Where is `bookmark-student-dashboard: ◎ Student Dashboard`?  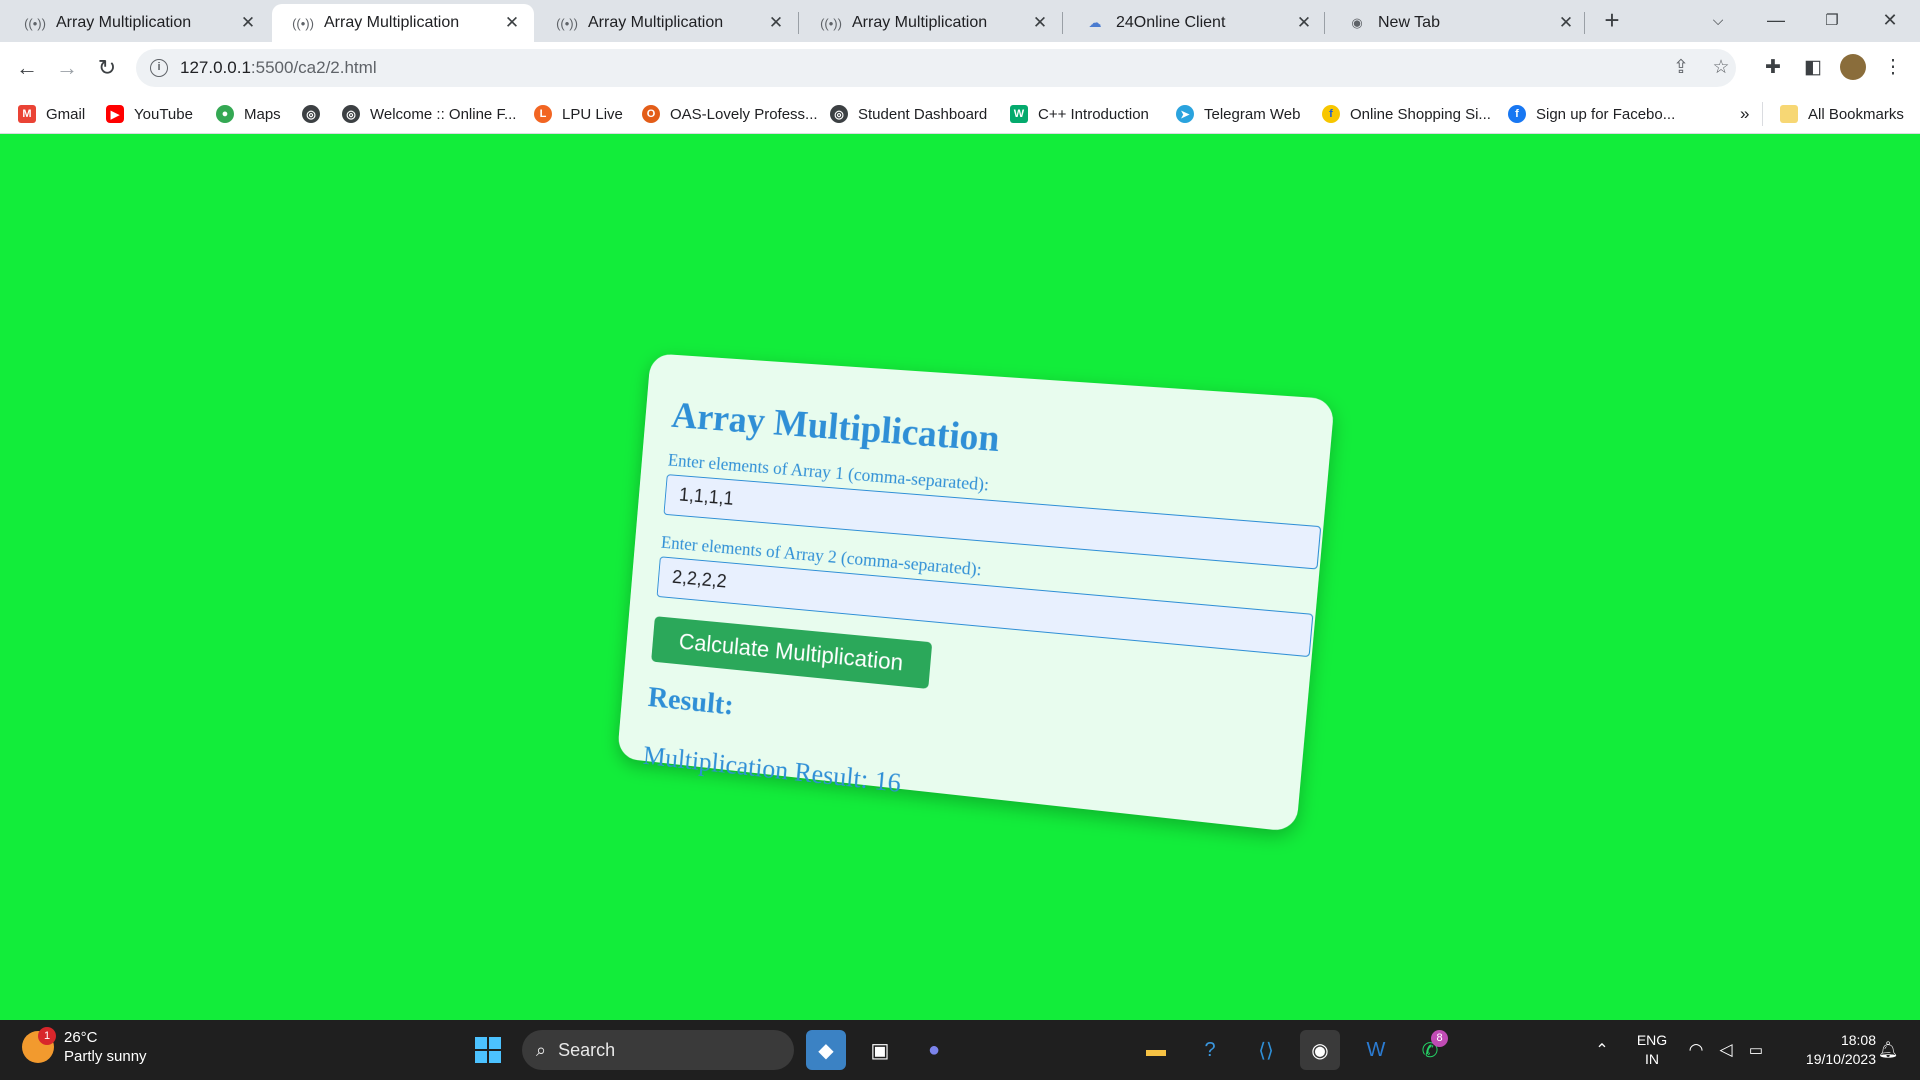 bookmark-student-dashboard: ◎ Student Dashboard is located at coordinates (908, 114).